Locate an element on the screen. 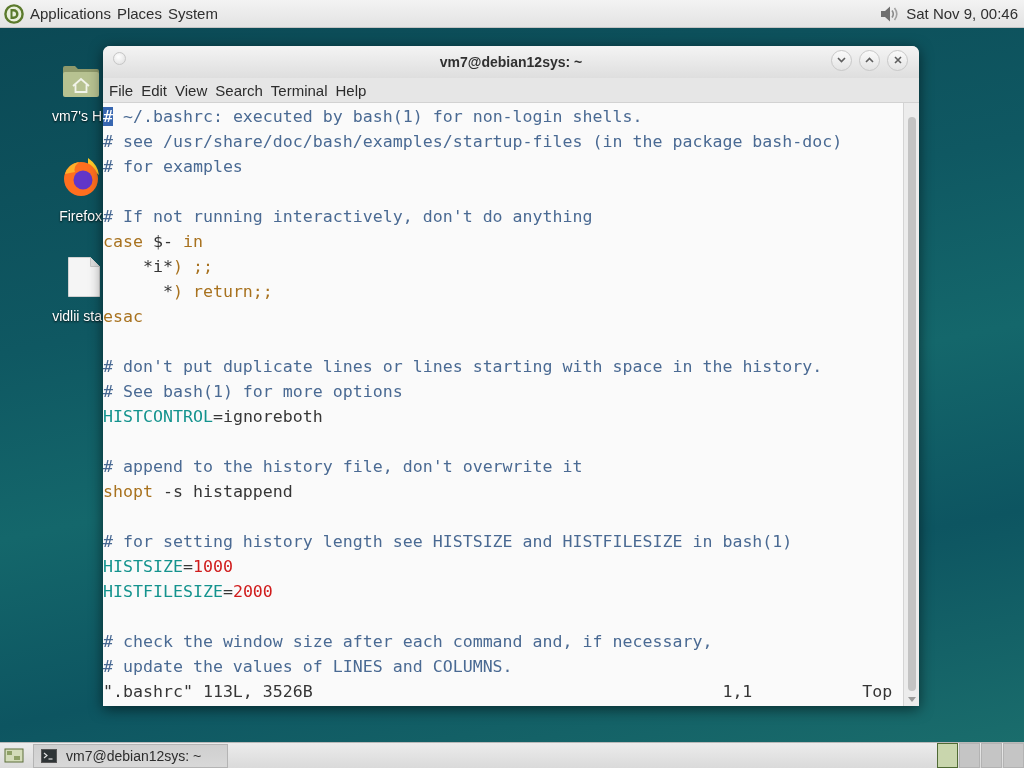 The image size is (1024, 768). scroll-position-text: Top is located at coordinates (877, 692).